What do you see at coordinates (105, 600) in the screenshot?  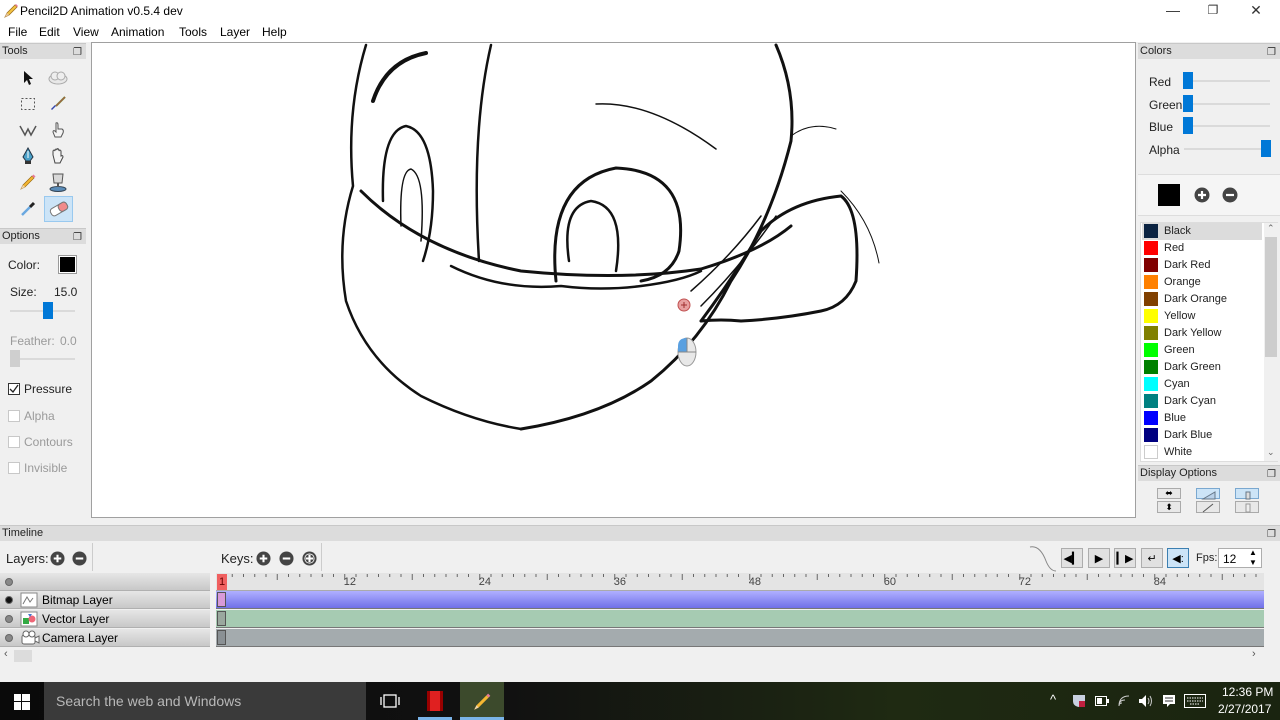 I see `layer-row-bitmap: Bitmap Layer` at bounding box center [105, 600].